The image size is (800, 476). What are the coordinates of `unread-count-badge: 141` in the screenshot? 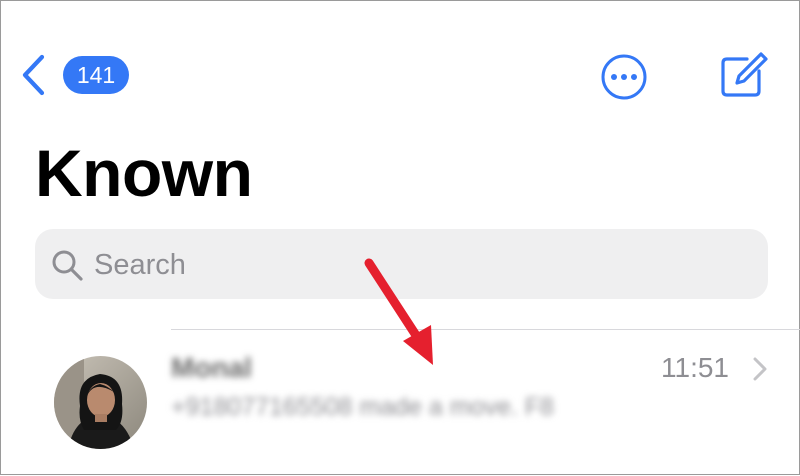 It's located at (96, 75).